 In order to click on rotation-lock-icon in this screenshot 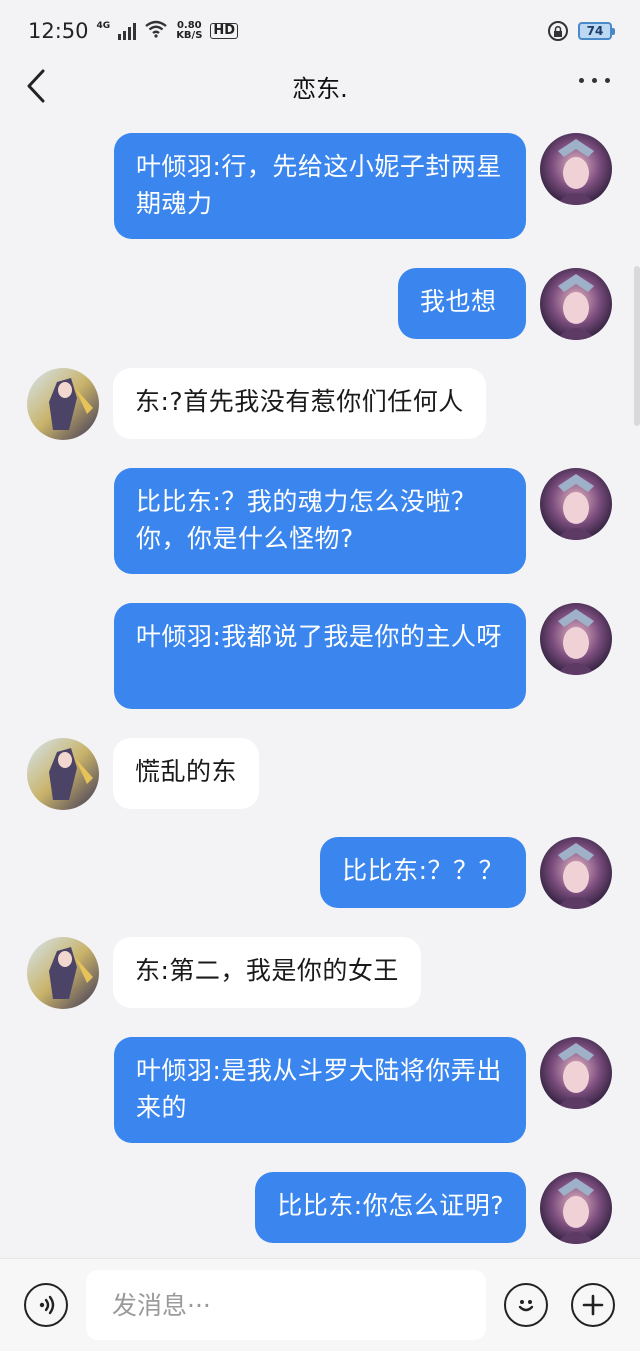, I will do `click(558, 31)`.